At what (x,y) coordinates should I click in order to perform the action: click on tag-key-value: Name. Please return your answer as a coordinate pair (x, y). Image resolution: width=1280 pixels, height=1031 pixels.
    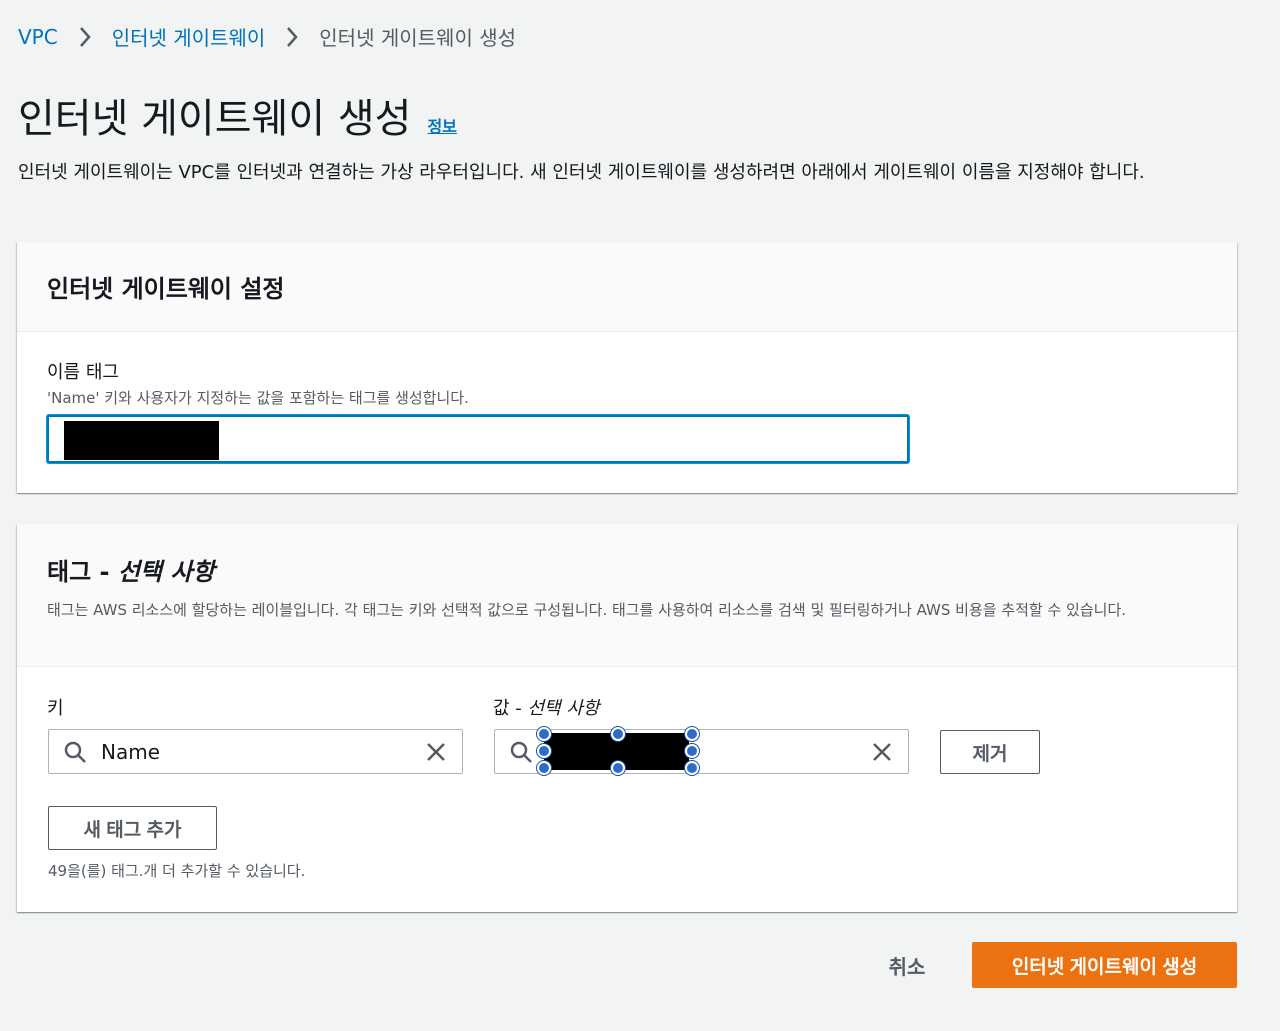
    Looking at the image, I should click on (131, 752).